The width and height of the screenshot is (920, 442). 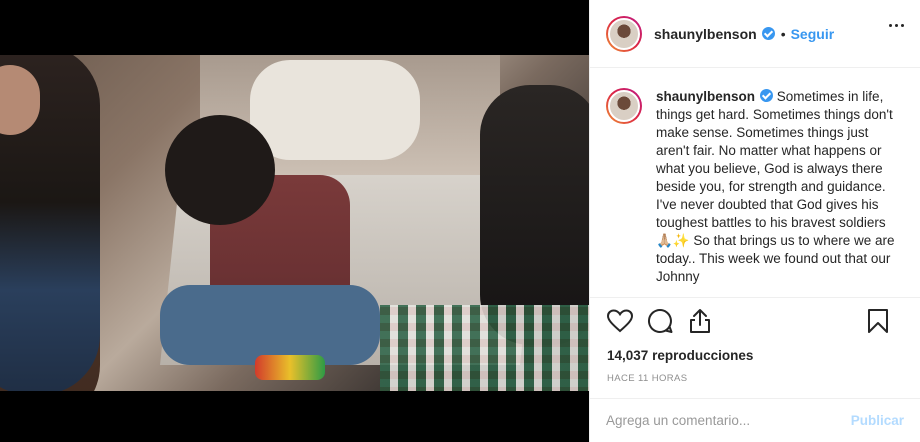 What do you see at coordinates (755, 356) in the screenshot?
I see `views-count: 14,037 reproducciones` at bounding box center [755, 356].